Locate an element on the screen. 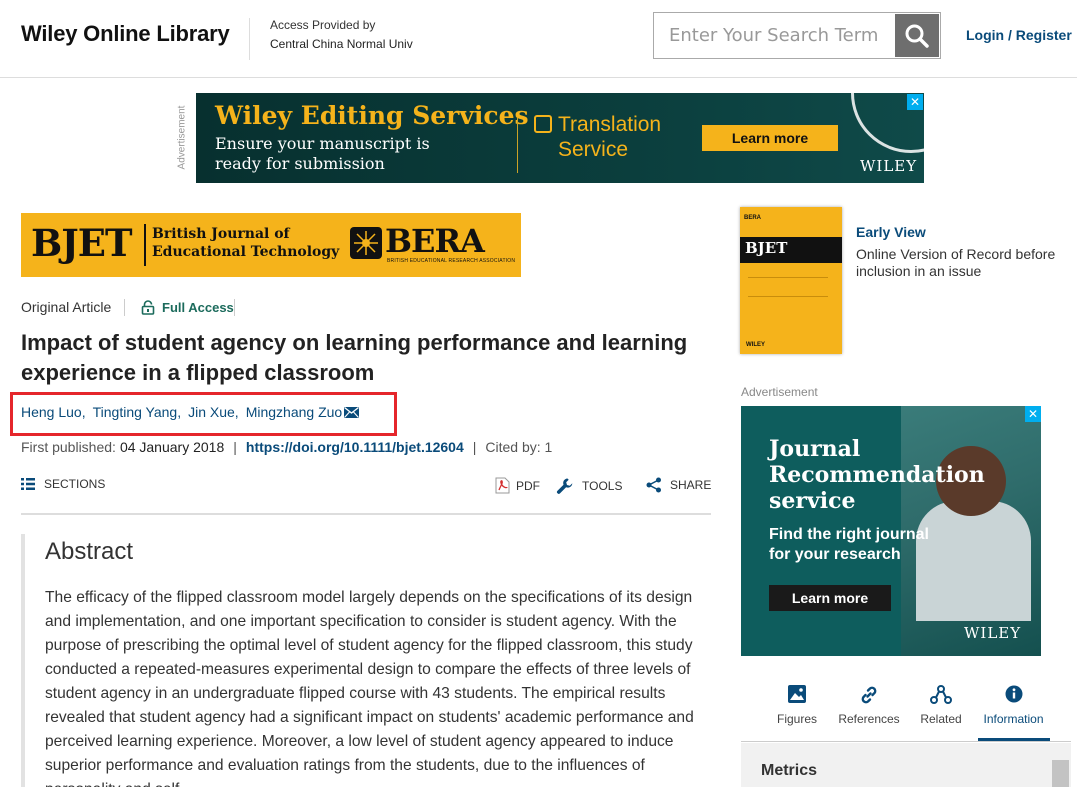 The image size is (1077, 787). early-view-link: Early View is located at coordinates (891, 232).